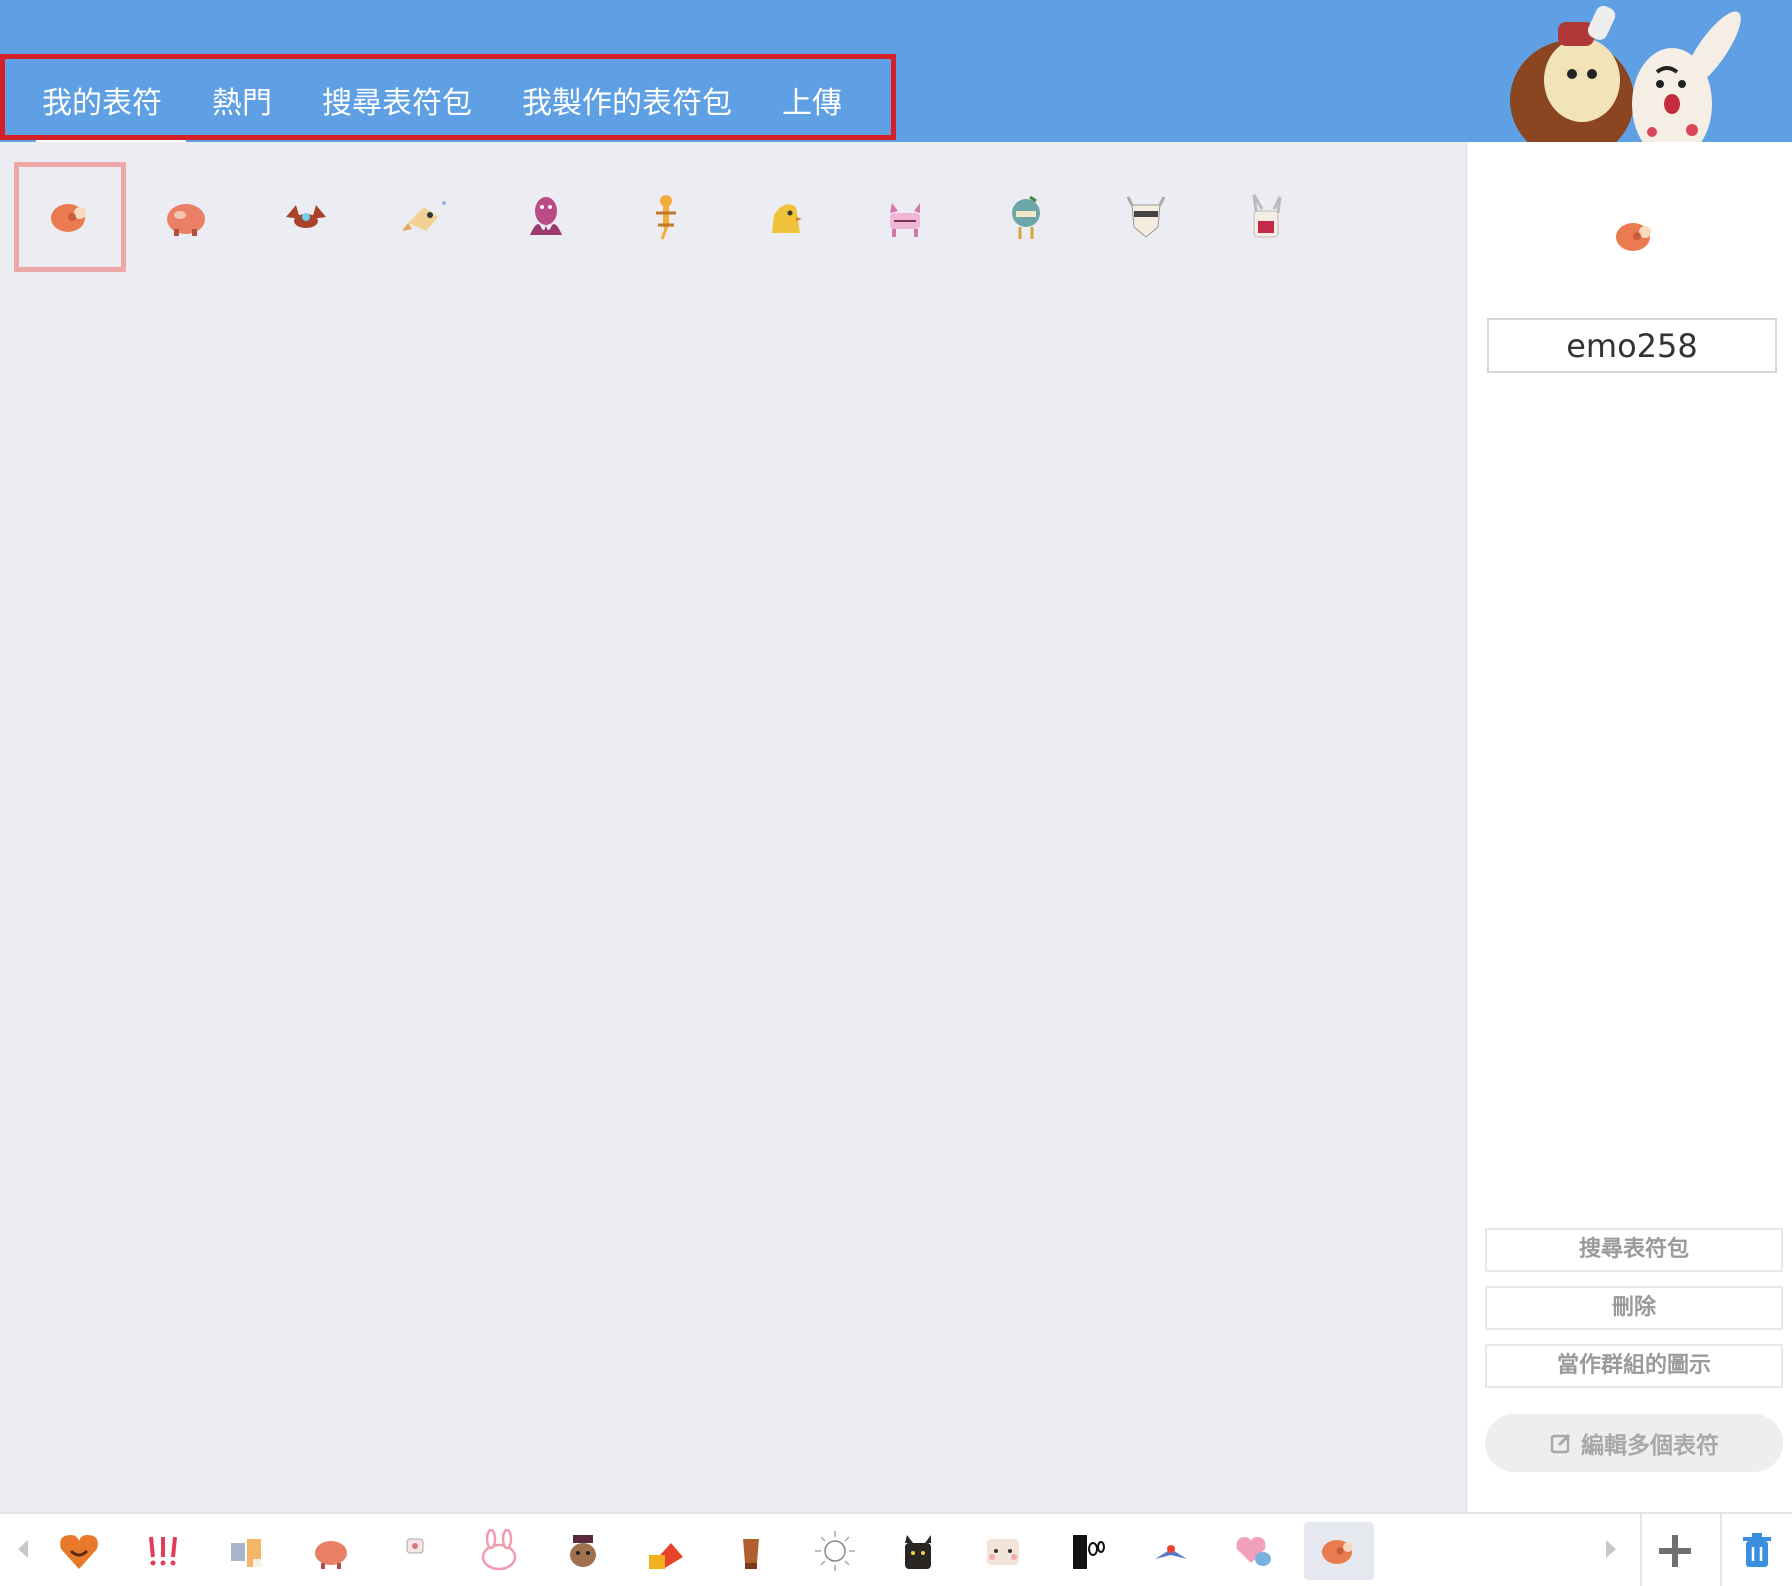  Describe the element at coordinates (1610, 1549) in the screenshot. I see `chevron-right-icon` at that location.